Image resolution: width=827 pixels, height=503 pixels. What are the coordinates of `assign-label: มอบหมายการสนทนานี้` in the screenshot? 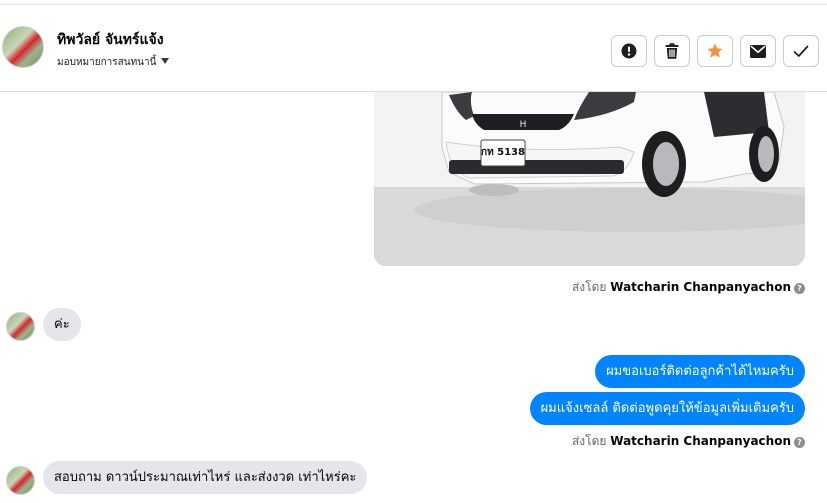 It's located at (107, 62).